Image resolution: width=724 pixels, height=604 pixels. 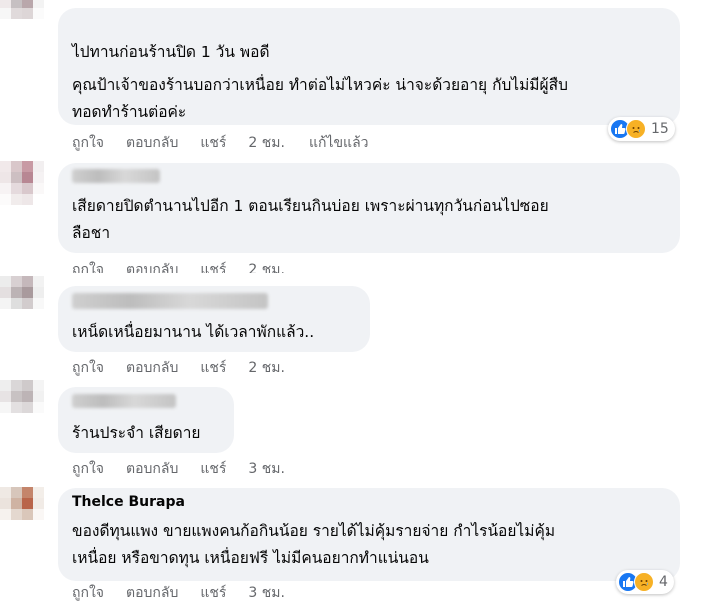 I want to click on comment-text-line: ทอดทำร้านต่อค่ะ, so click(x=129, y=112).